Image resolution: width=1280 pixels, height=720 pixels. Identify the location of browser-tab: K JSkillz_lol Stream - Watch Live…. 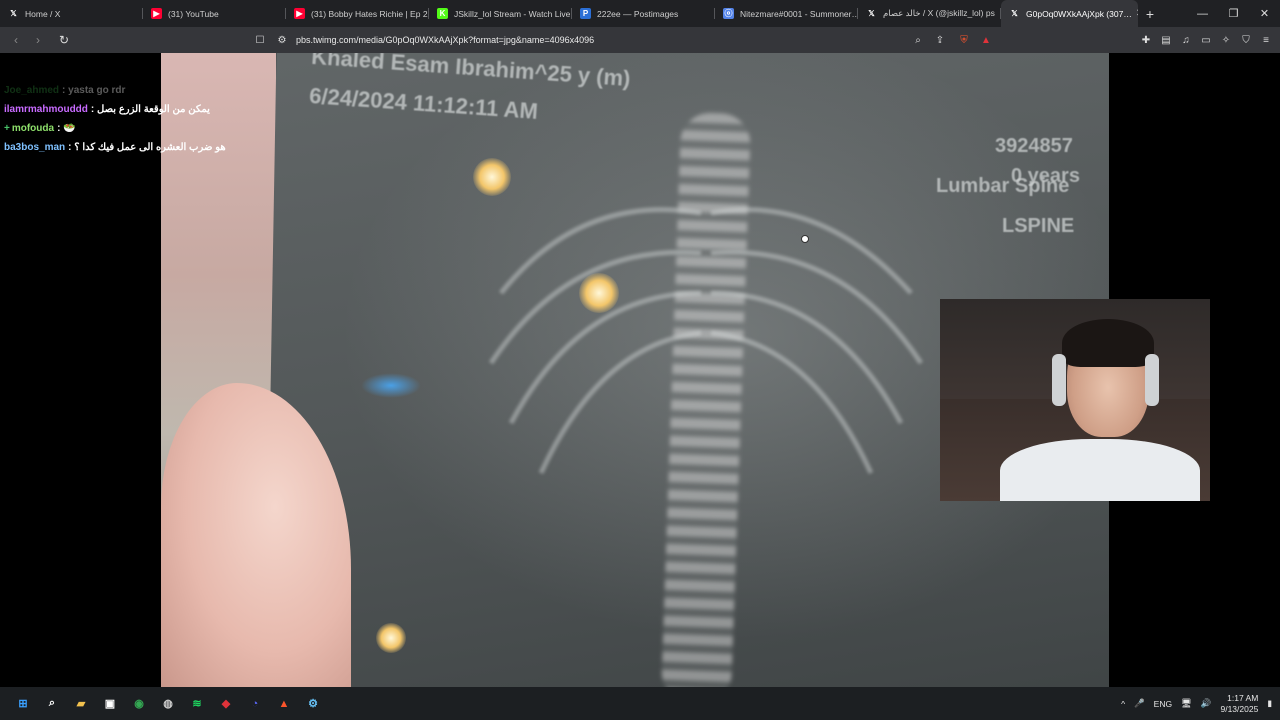
(500, 13).